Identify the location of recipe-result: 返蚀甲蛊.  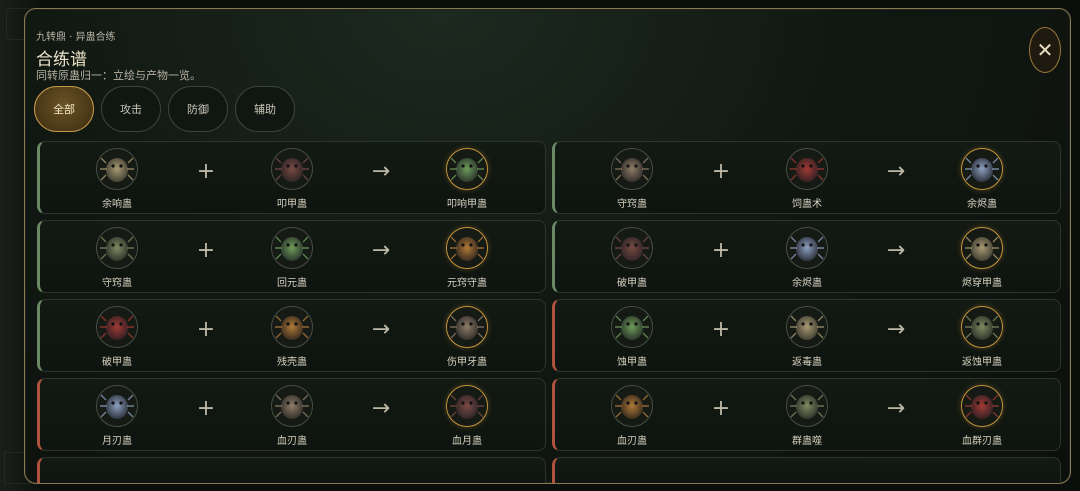
(982, 337).